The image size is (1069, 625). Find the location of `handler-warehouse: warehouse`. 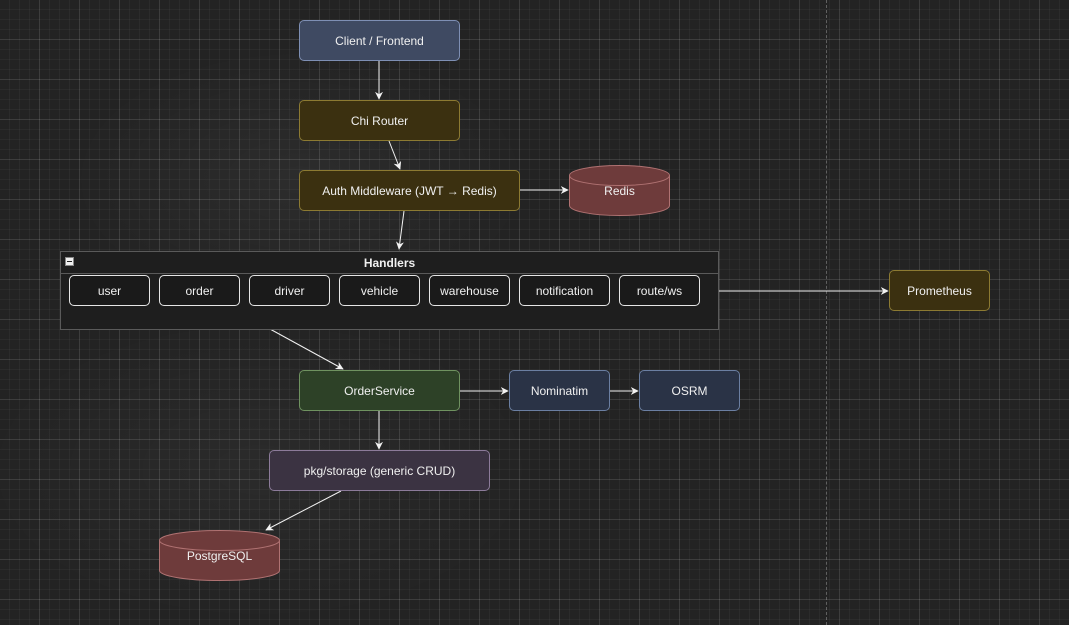

handler-warehouse: warehouse is located at coordinates (469, 290).